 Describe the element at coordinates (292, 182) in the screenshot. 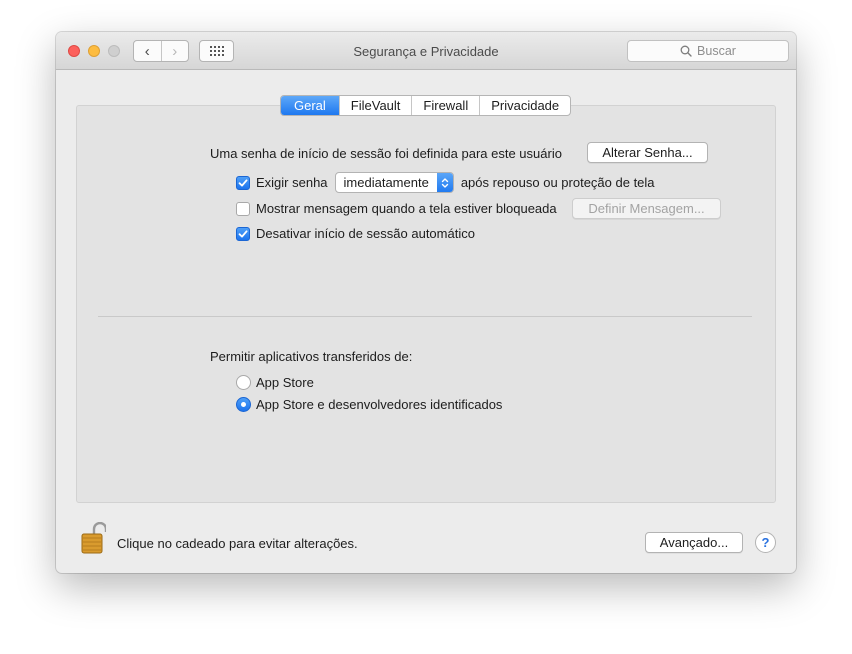

I see `require-password-label: Exigir senha` at that location.